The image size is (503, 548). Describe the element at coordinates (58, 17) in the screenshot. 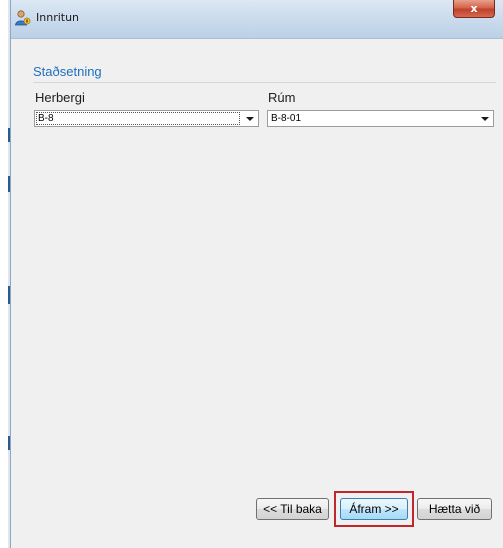

I see `window-title: Innritun` at that location.